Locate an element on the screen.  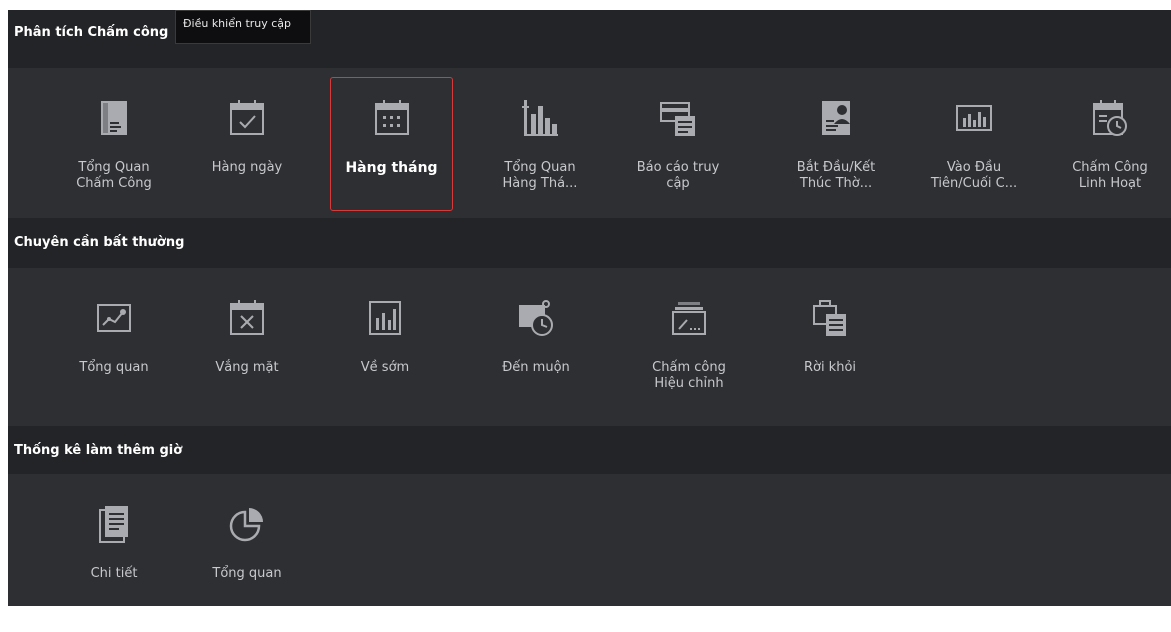
tile-label: Báo cáo truy cập is located at coordinates (678, 175).